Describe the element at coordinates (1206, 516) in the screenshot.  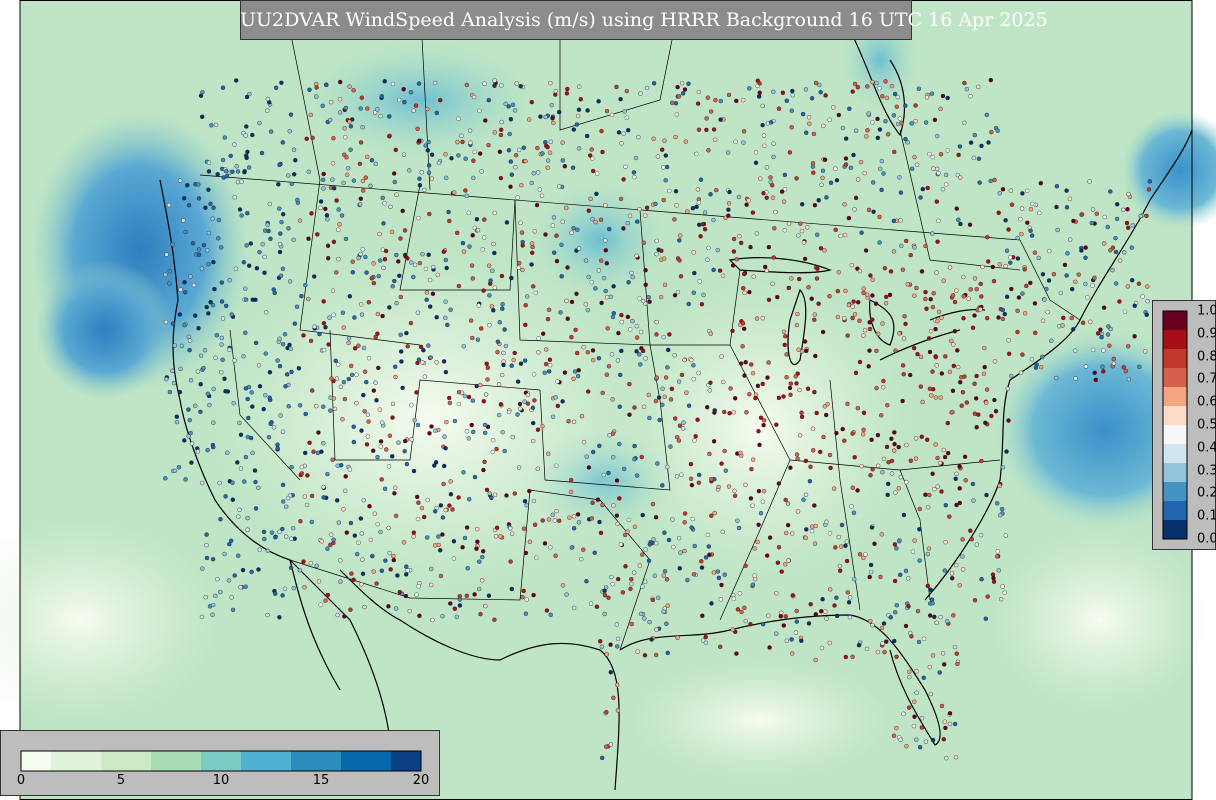
I see `observation-colorbar-tick-label: 0.1` at that location.